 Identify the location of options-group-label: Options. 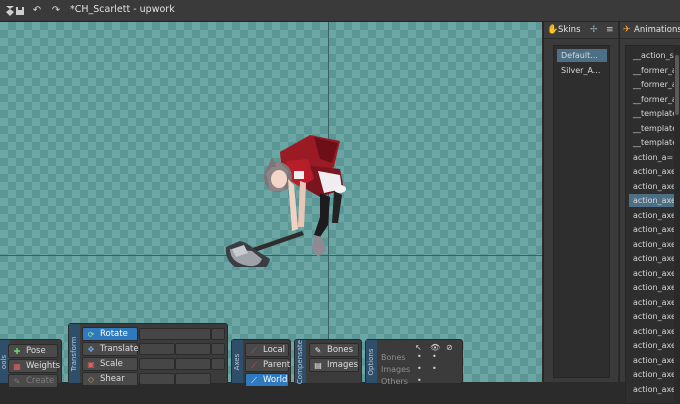
(371, 361).